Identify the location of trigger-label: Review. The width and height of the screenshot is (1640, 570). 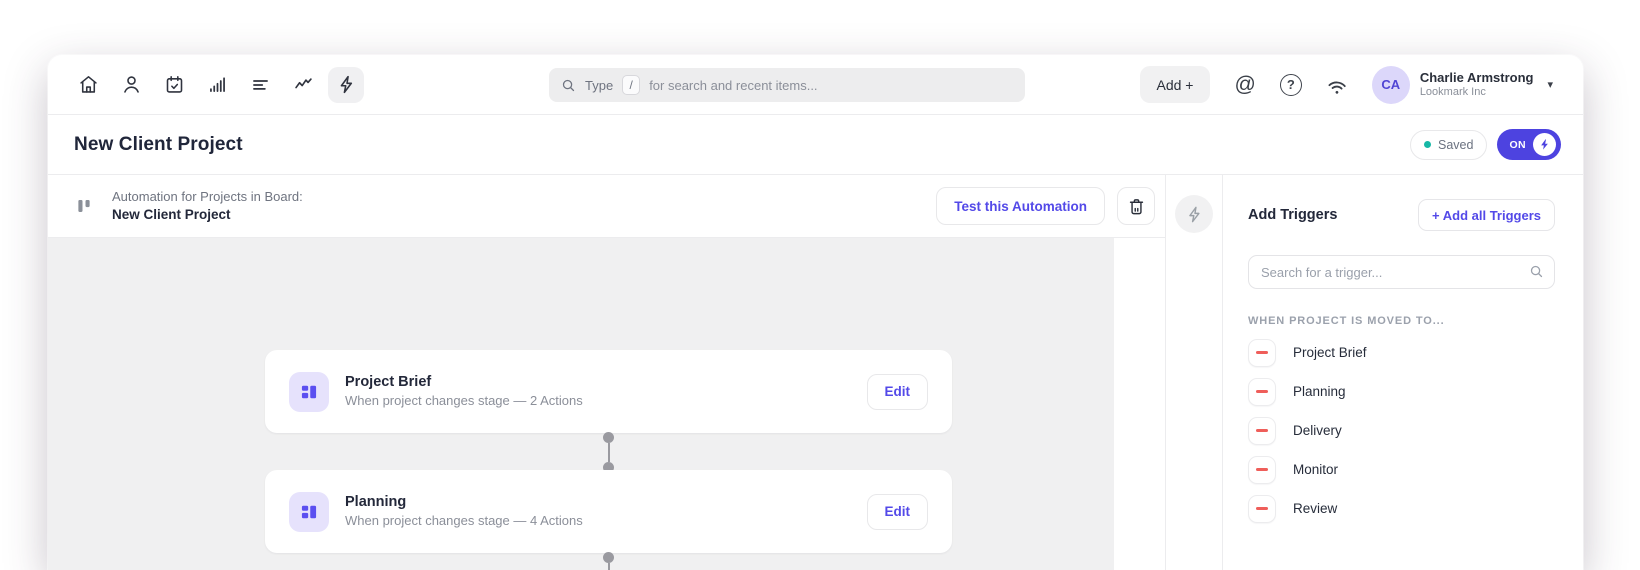
(1315, 508).